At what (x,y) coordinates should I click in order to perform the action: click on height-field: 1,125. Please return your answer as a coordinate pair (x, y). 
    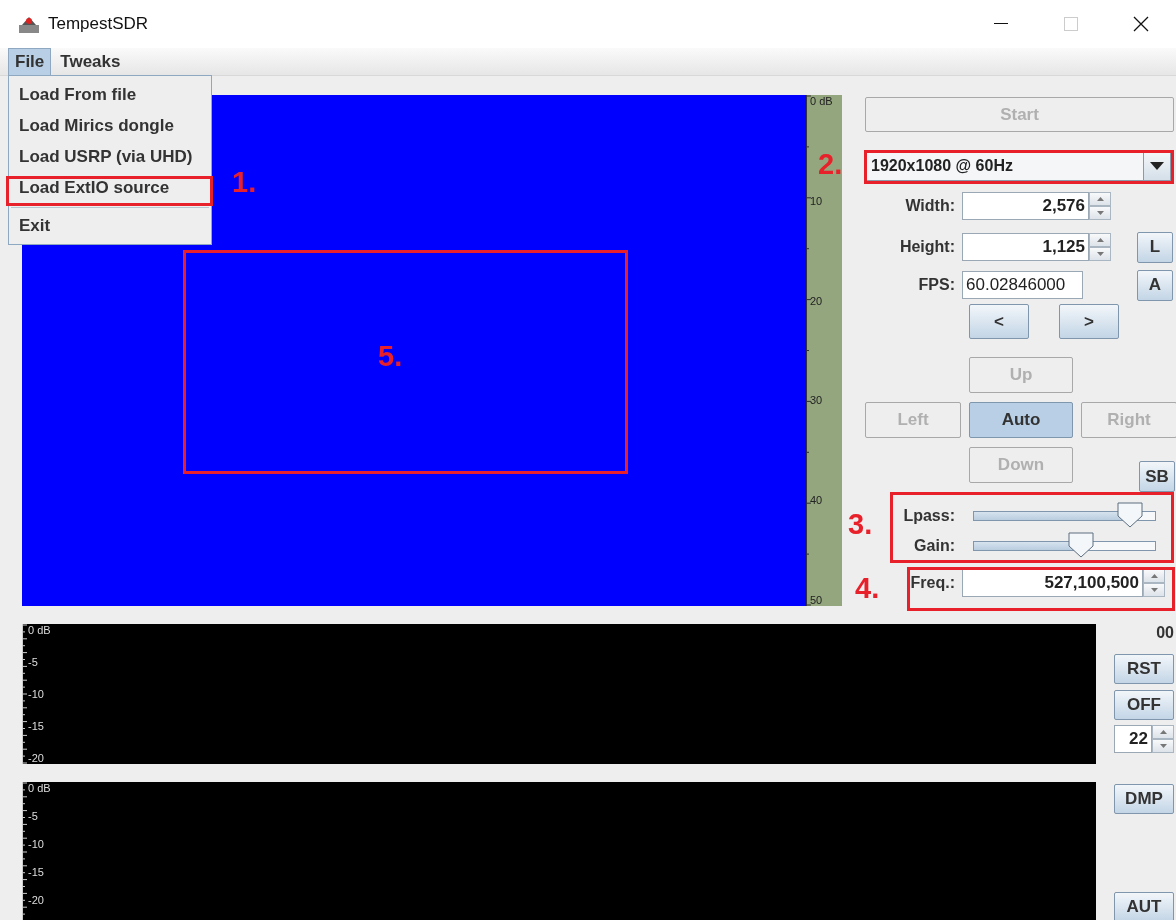
    Looking at the image, I should click on (1025, 247).